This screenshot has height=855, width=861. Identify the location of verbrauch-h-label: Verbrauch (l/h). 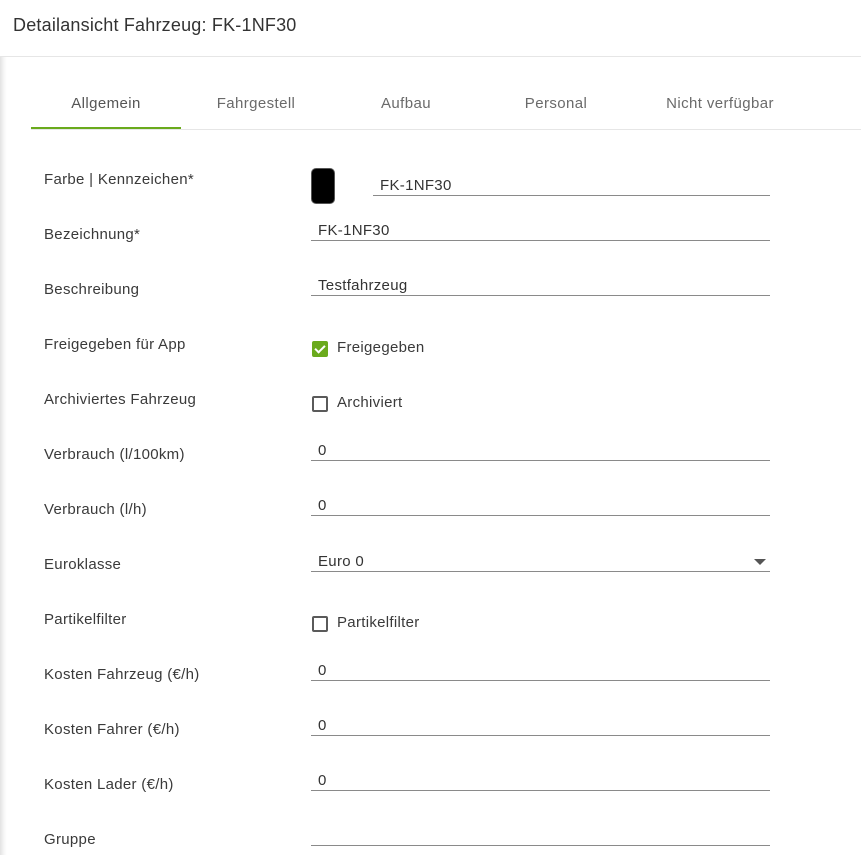
(95, 509).